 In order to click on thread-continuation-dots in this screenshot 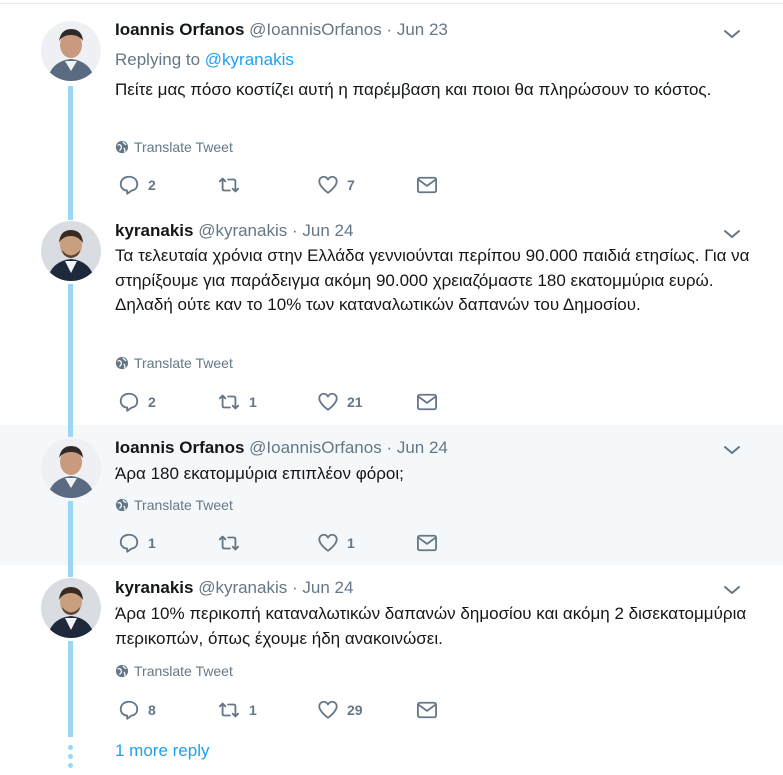, I will do `click(70, 758)`.